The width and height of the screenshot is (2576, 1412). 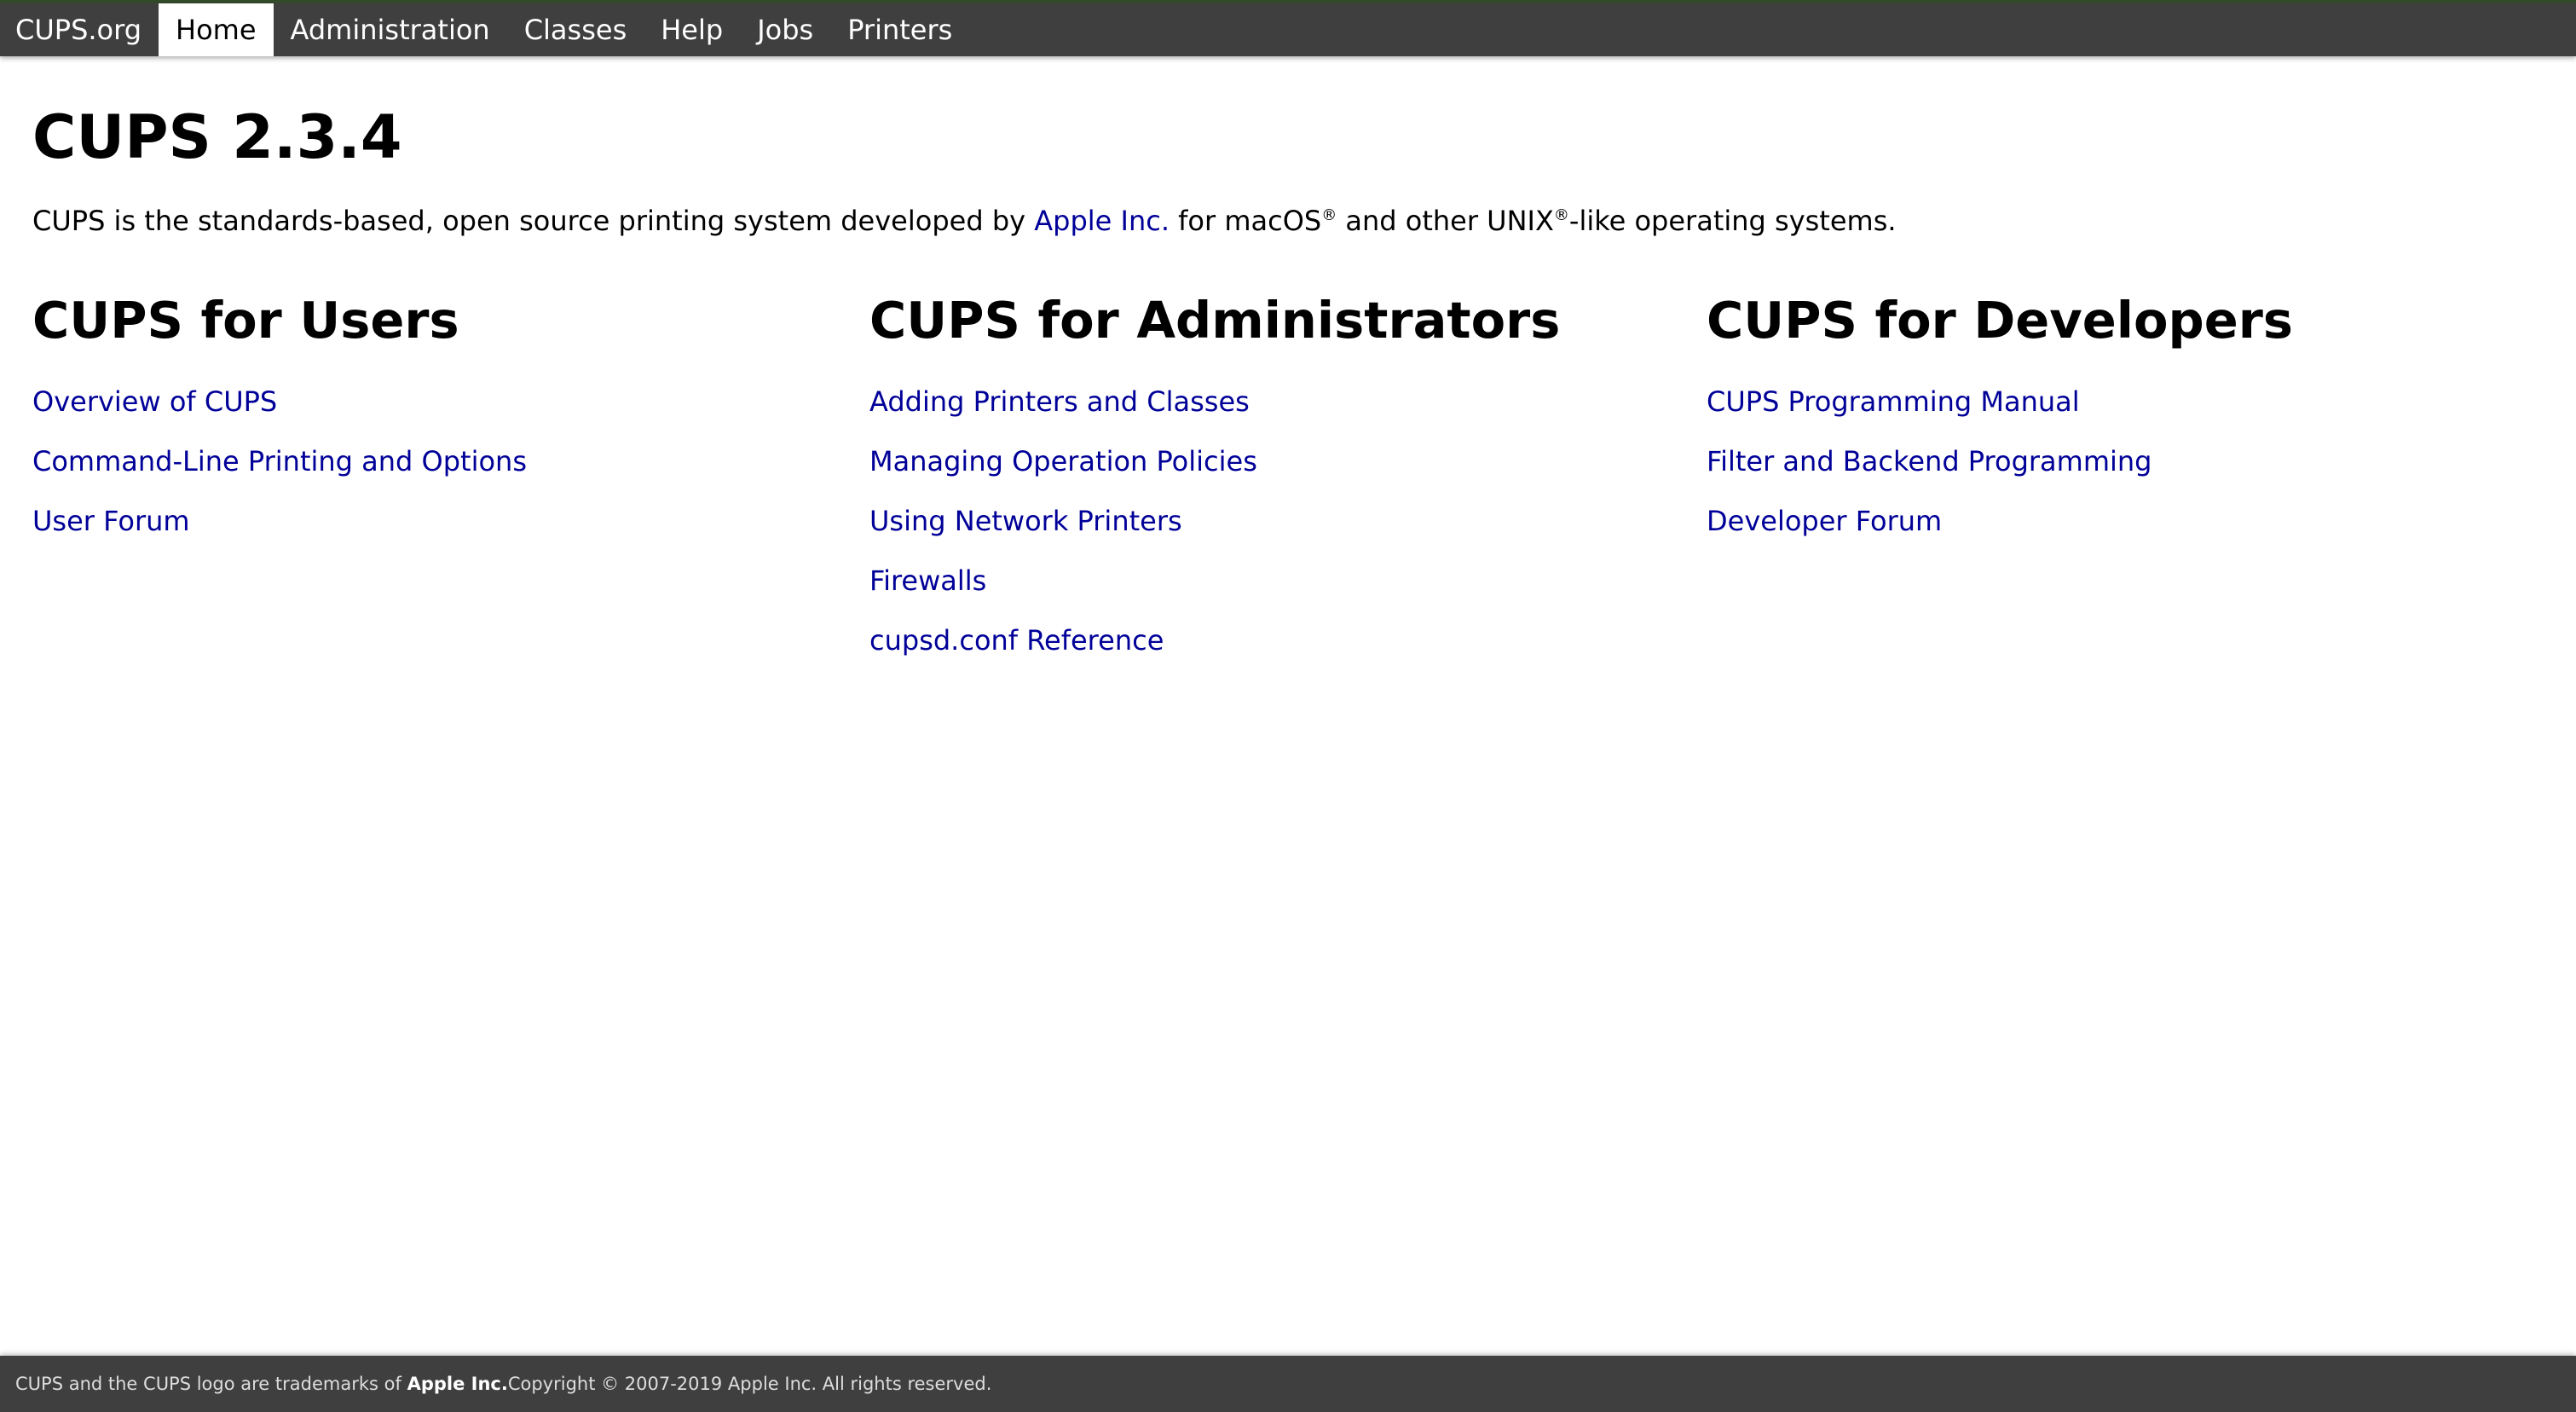 I want to click on nav-tab-classes: Classes, so click(x=575, y=29).